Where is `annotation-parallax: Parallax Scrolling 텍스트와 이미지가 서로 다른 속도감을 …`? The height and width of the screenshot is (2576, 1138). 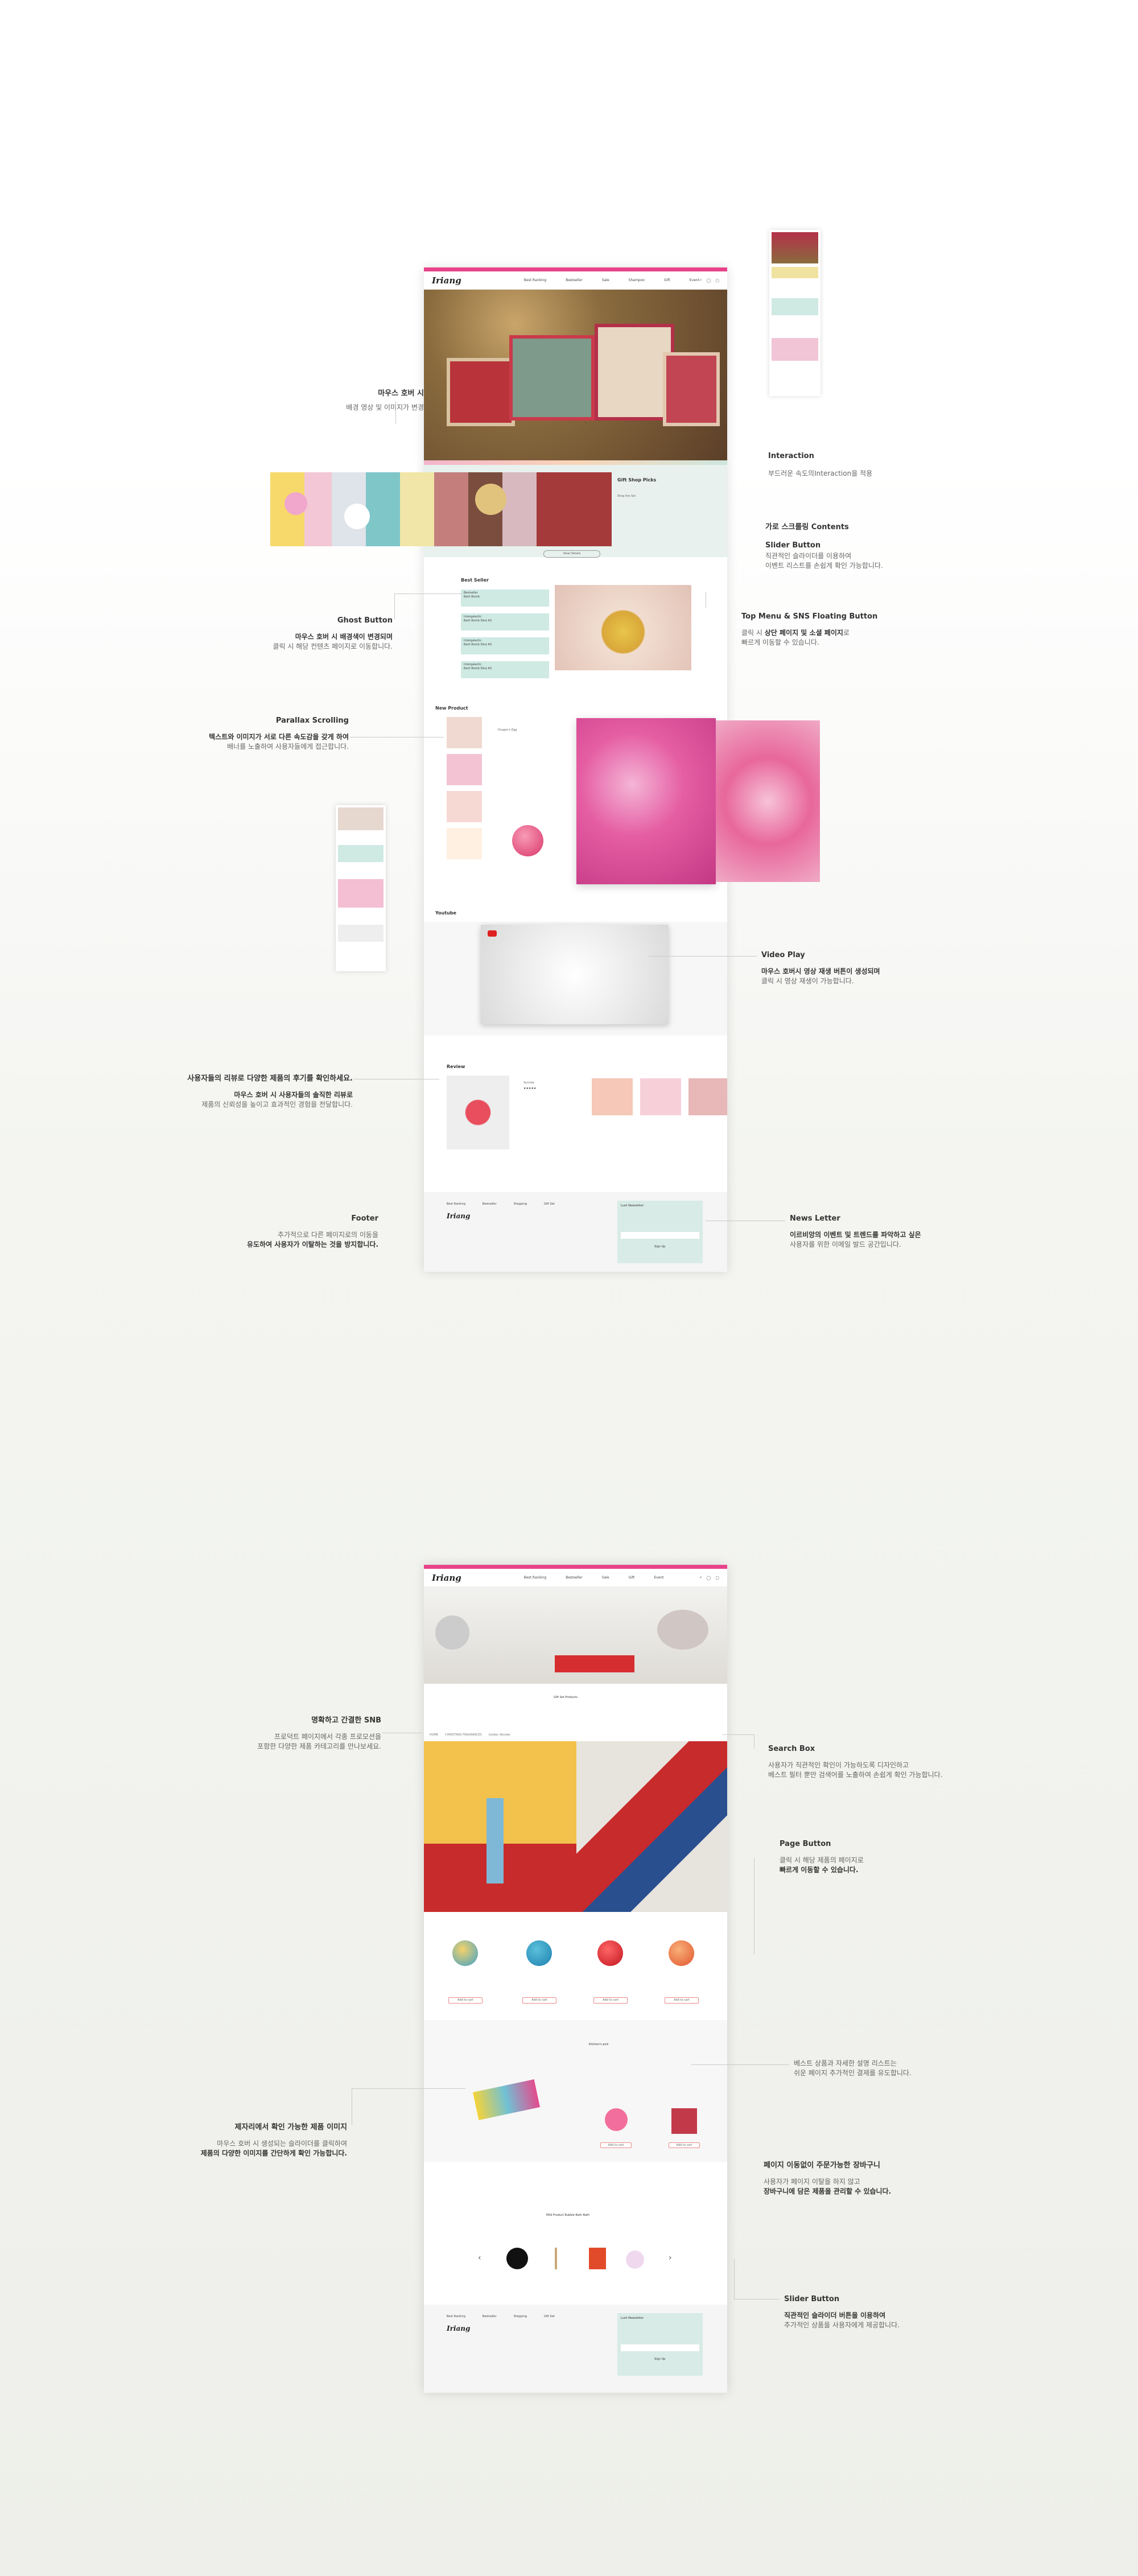
annotation-parallax: Parallax Scrolling 텍스트와 이미지가 서로 다른 속도감을 … is located at coordinates (268, 734).